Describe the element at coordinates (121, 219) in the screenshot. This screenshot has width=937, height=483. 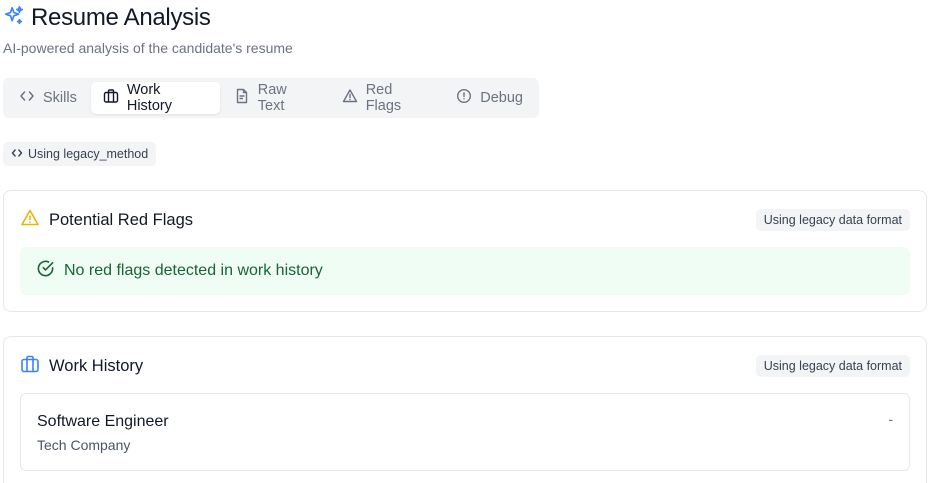
I see `card-title-text: Potential Red Flags` at that location.